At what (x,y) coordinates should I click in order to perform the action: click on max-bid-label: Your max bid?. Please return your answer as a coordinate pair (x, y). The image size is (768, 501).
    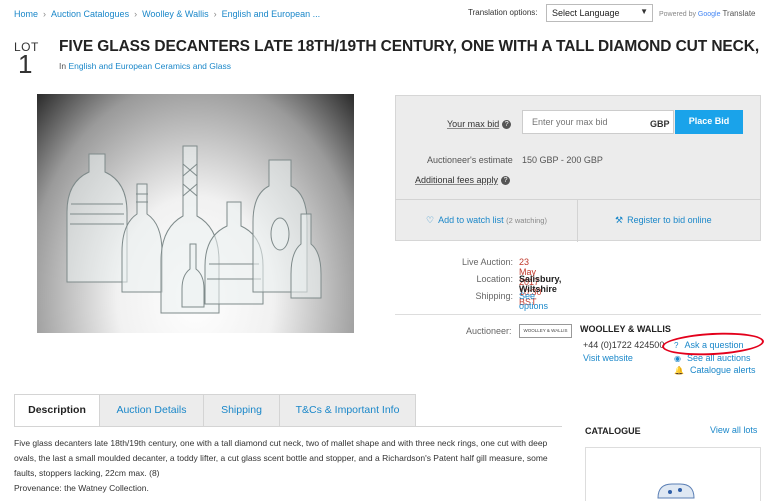
    Looking at the image, I should click on (479, 124).